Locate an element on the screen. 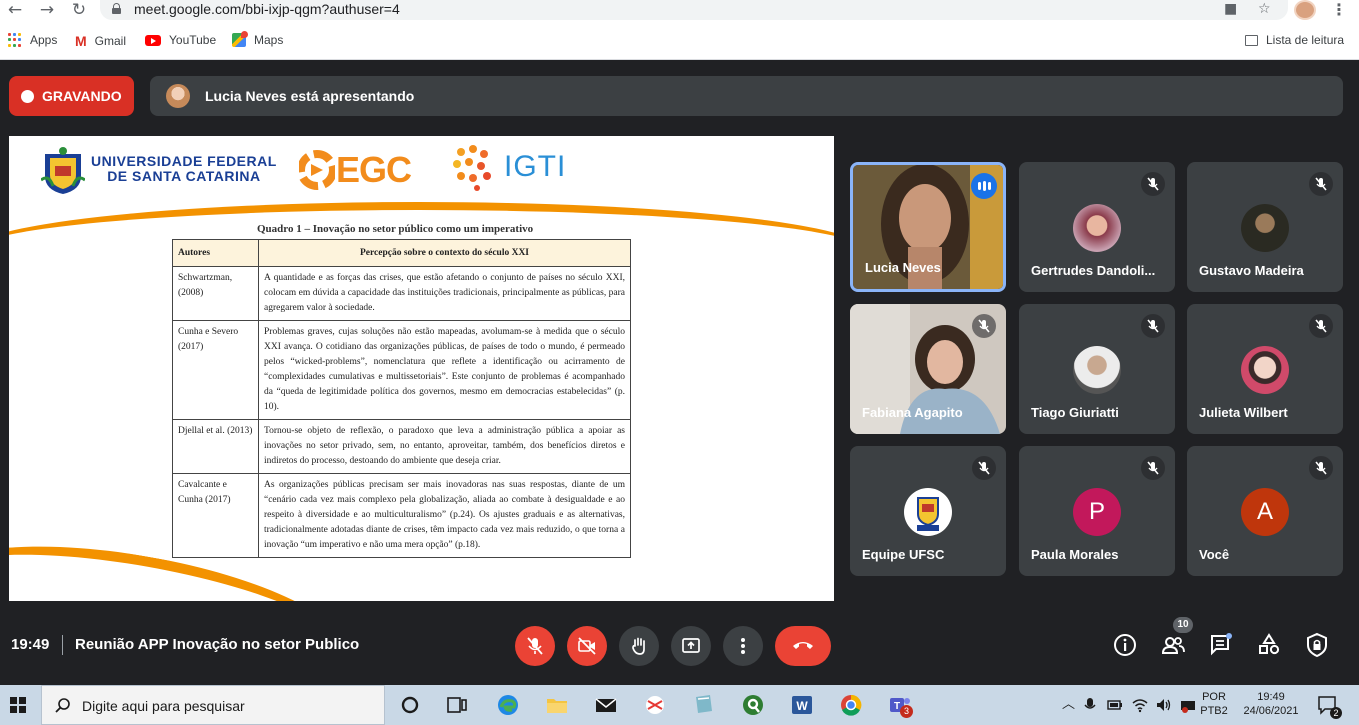  participant-tile-lucia-neves: Lucia Neves is located at coordinates (928, 227).